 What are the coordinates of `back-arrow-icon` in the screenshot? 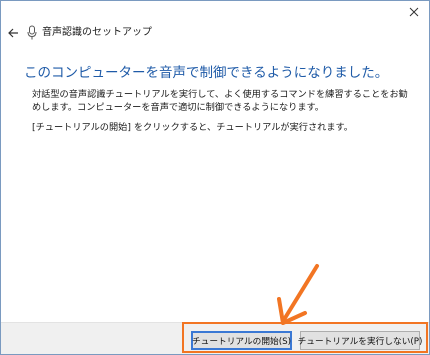 It's located at (13, 33).